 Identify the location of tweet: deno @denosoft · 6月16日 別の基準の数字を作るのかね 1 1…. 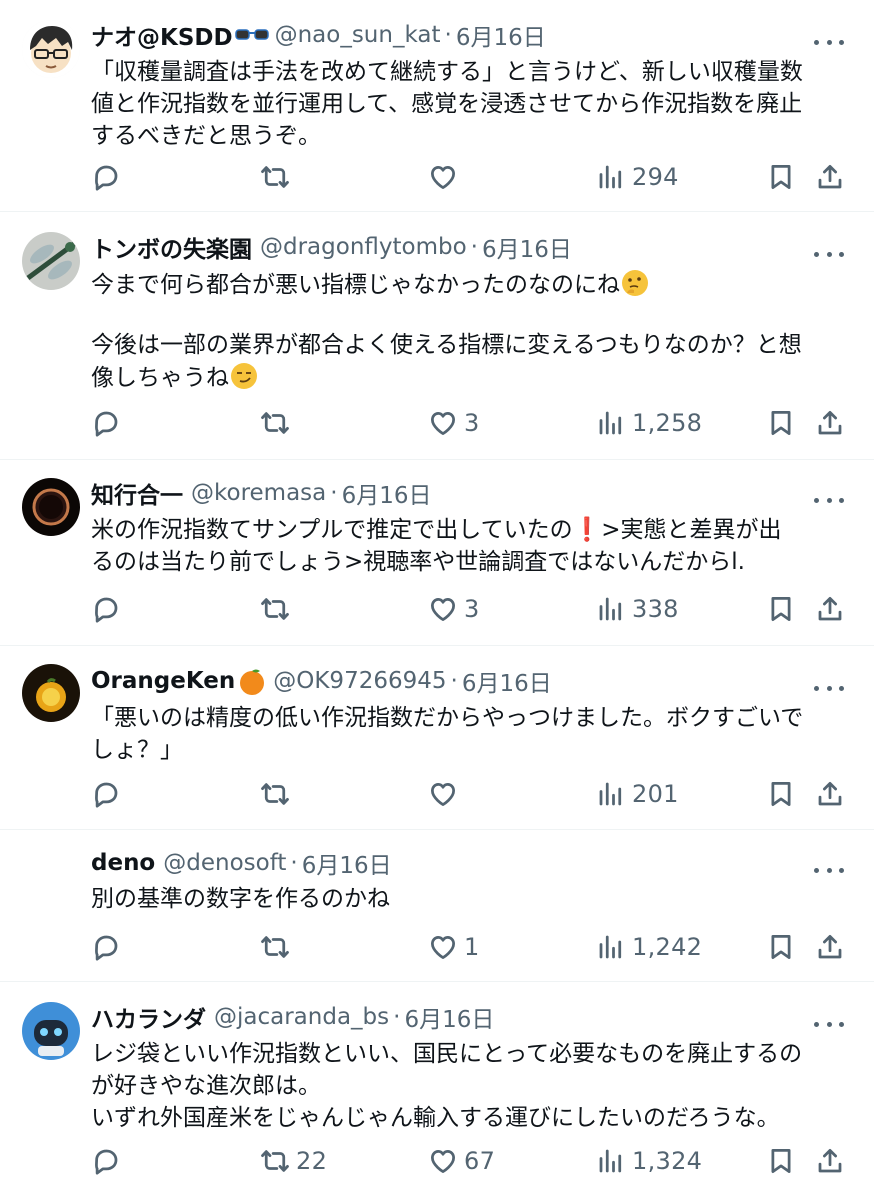
(437, 906).